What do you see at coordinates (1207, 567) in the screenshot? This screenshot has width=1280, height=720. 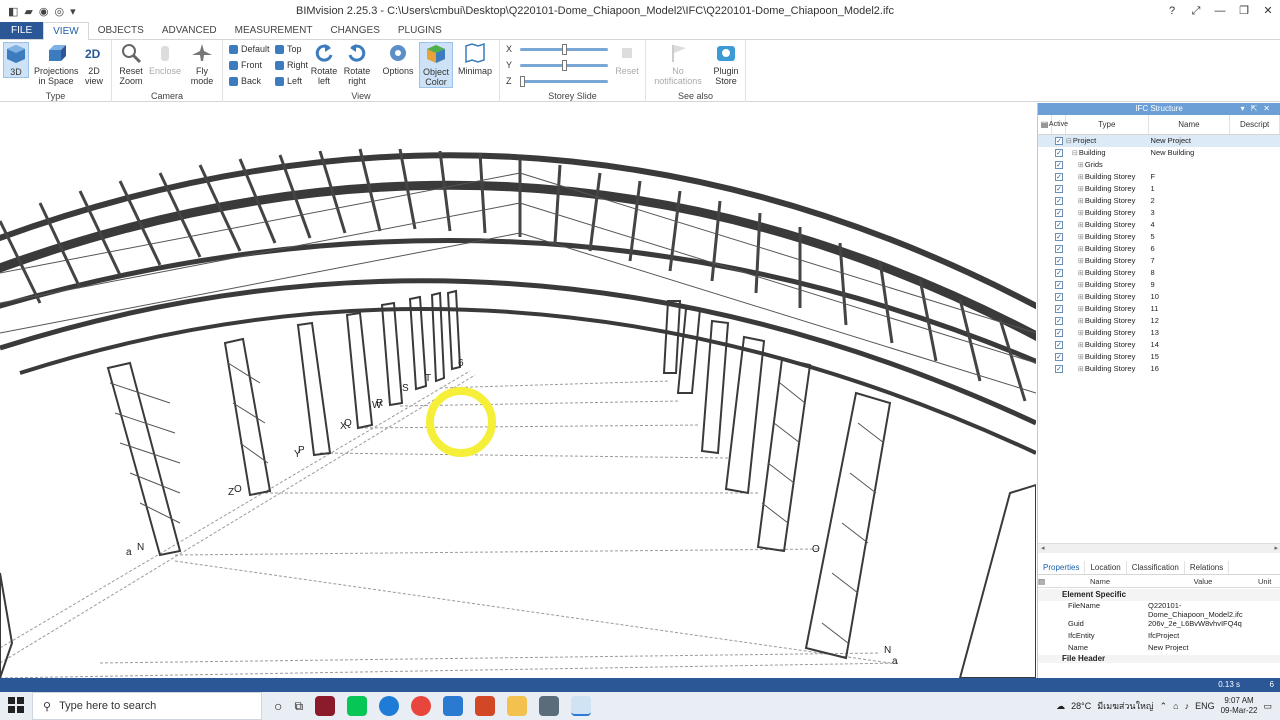 I see `tab-relations: Relations` at bounding box center [1207, 567].